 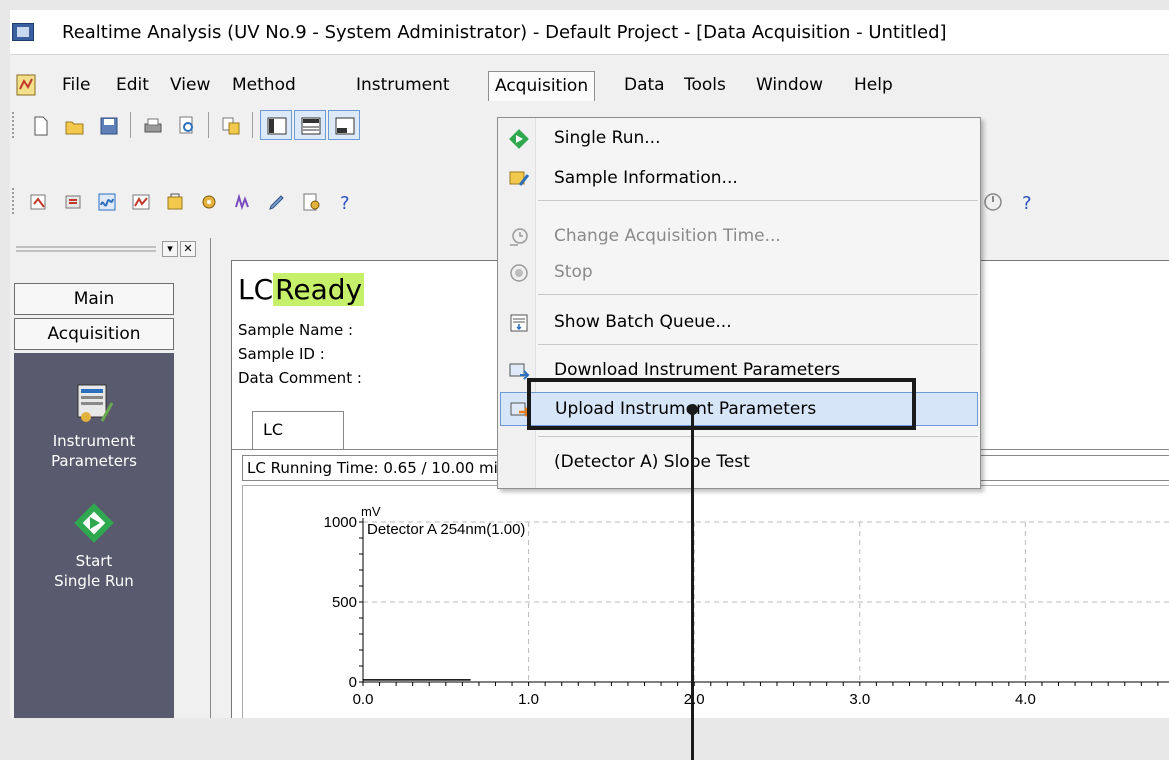 I want to click on copy-button, so click(x=230, y=125).